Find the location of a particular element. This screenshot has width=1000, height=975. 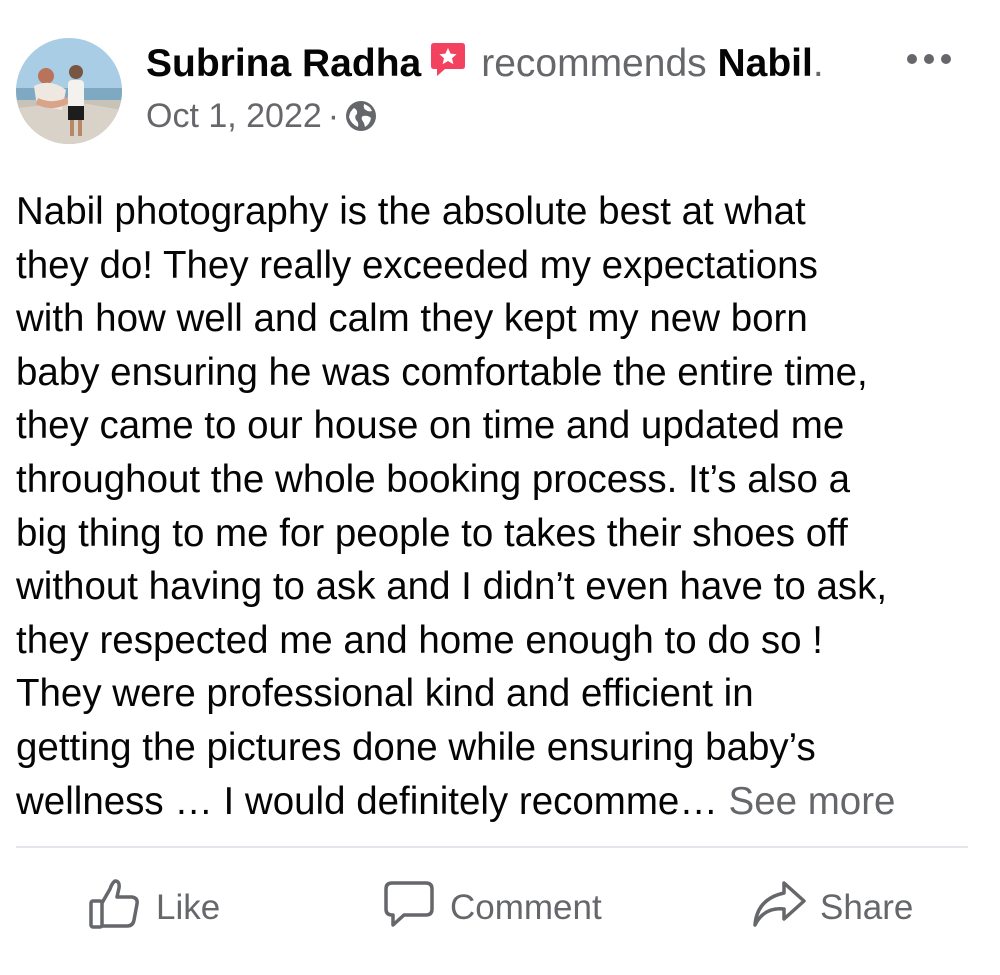

comment-label: Comment is located at coordinates (526, 907).